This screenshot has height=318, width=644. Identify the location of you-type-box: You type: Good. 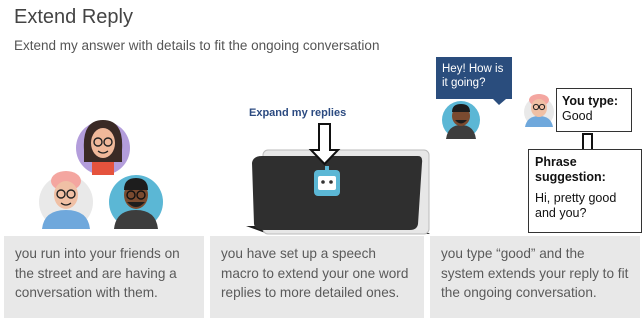
(594, 110).